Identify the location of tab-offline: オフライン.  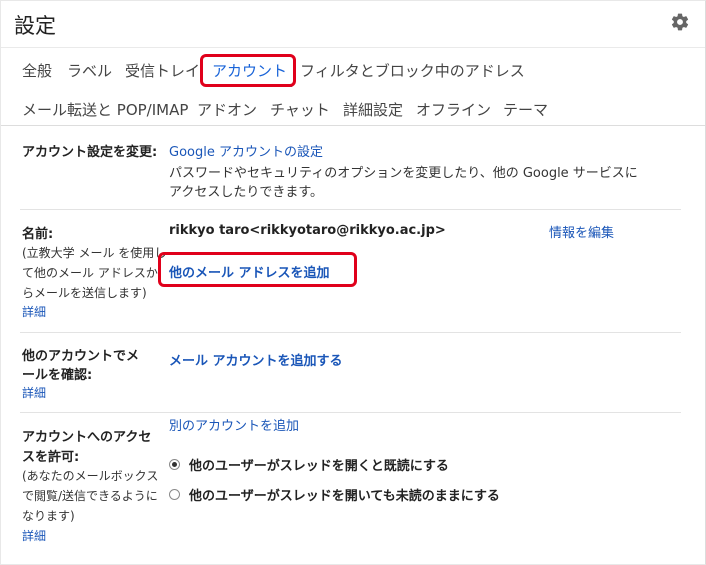
(453, 109).